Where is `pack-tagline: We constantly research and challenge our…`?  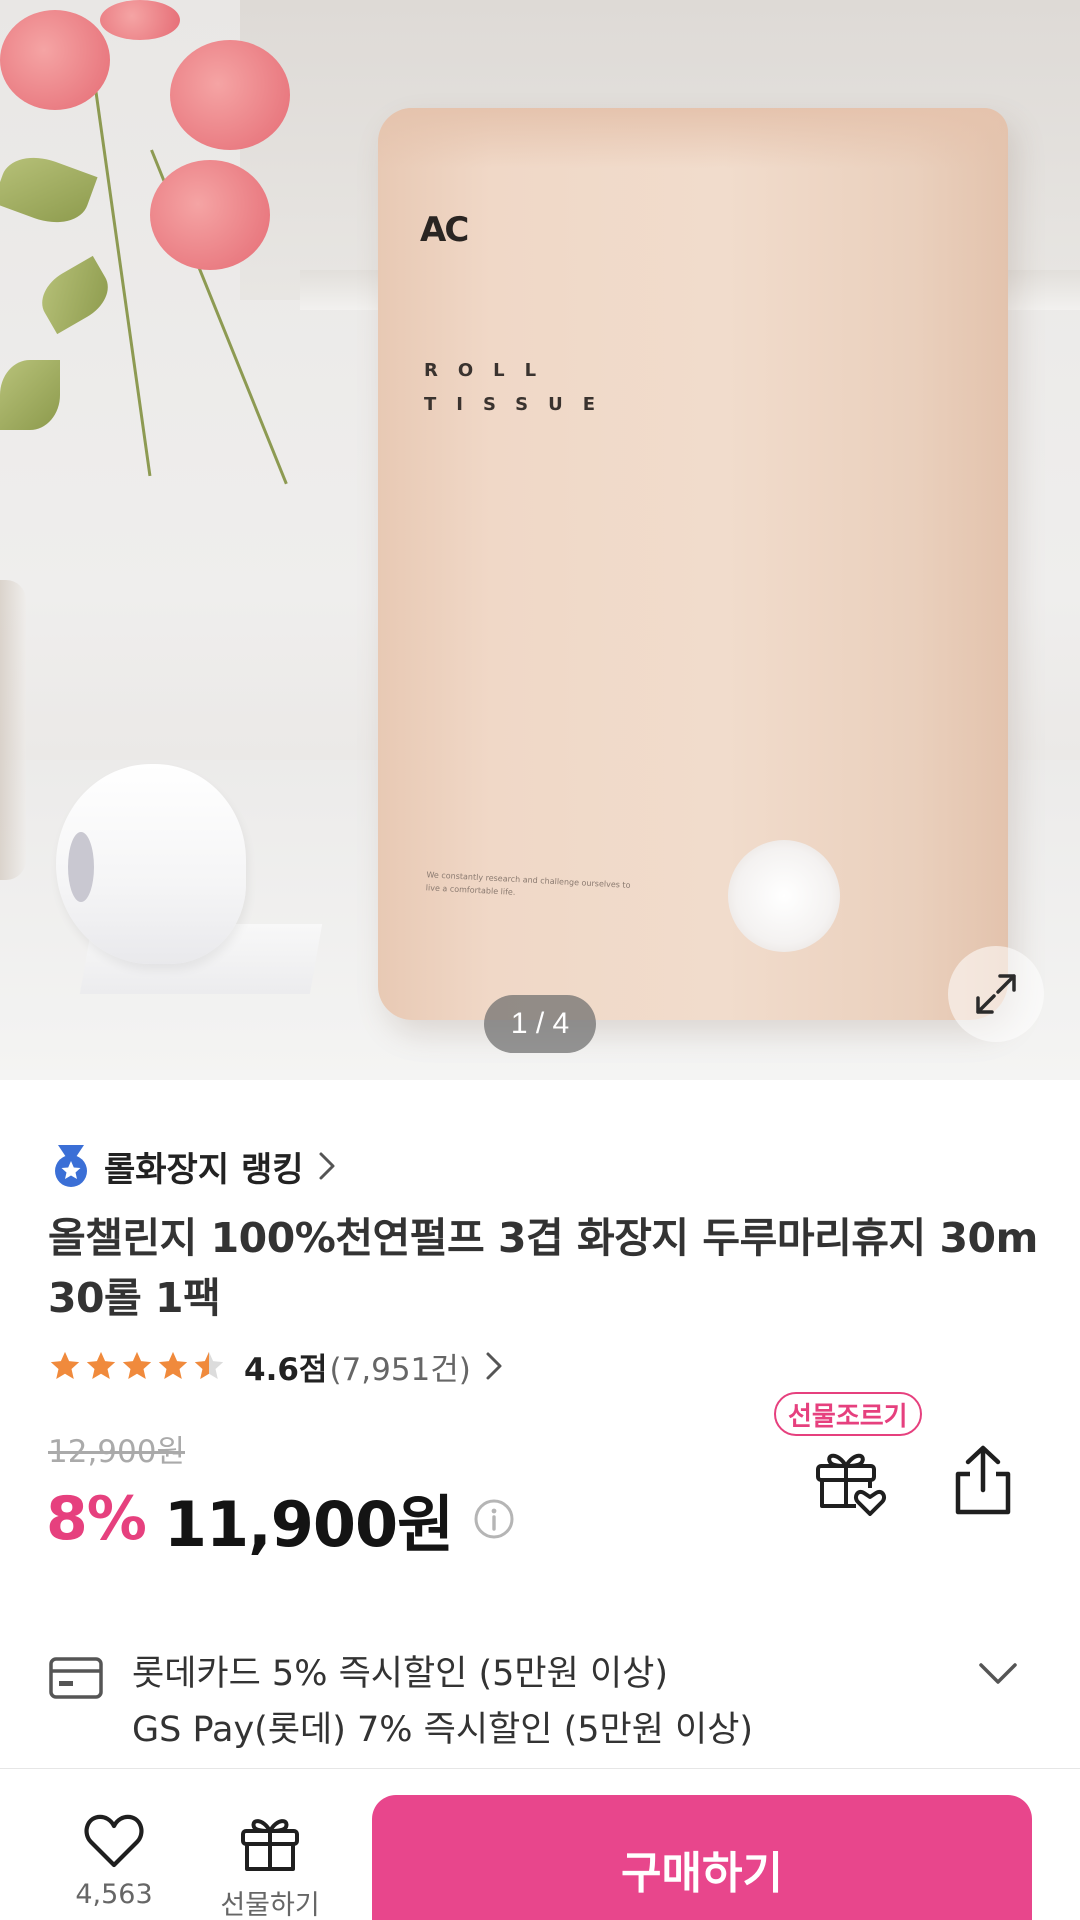
pack-tagline: We constantly research and challenge our… is located at coordinates (528, 883).